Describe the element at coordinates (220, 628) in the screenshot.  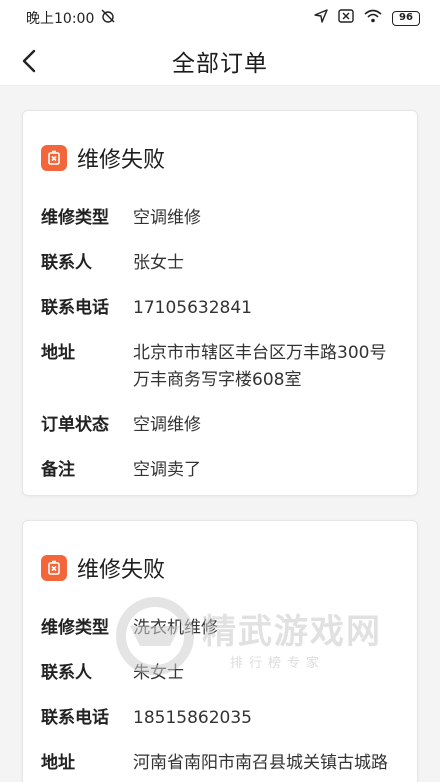
I see `field-repair-type: 维修类型 洗衣机维修` at that location.